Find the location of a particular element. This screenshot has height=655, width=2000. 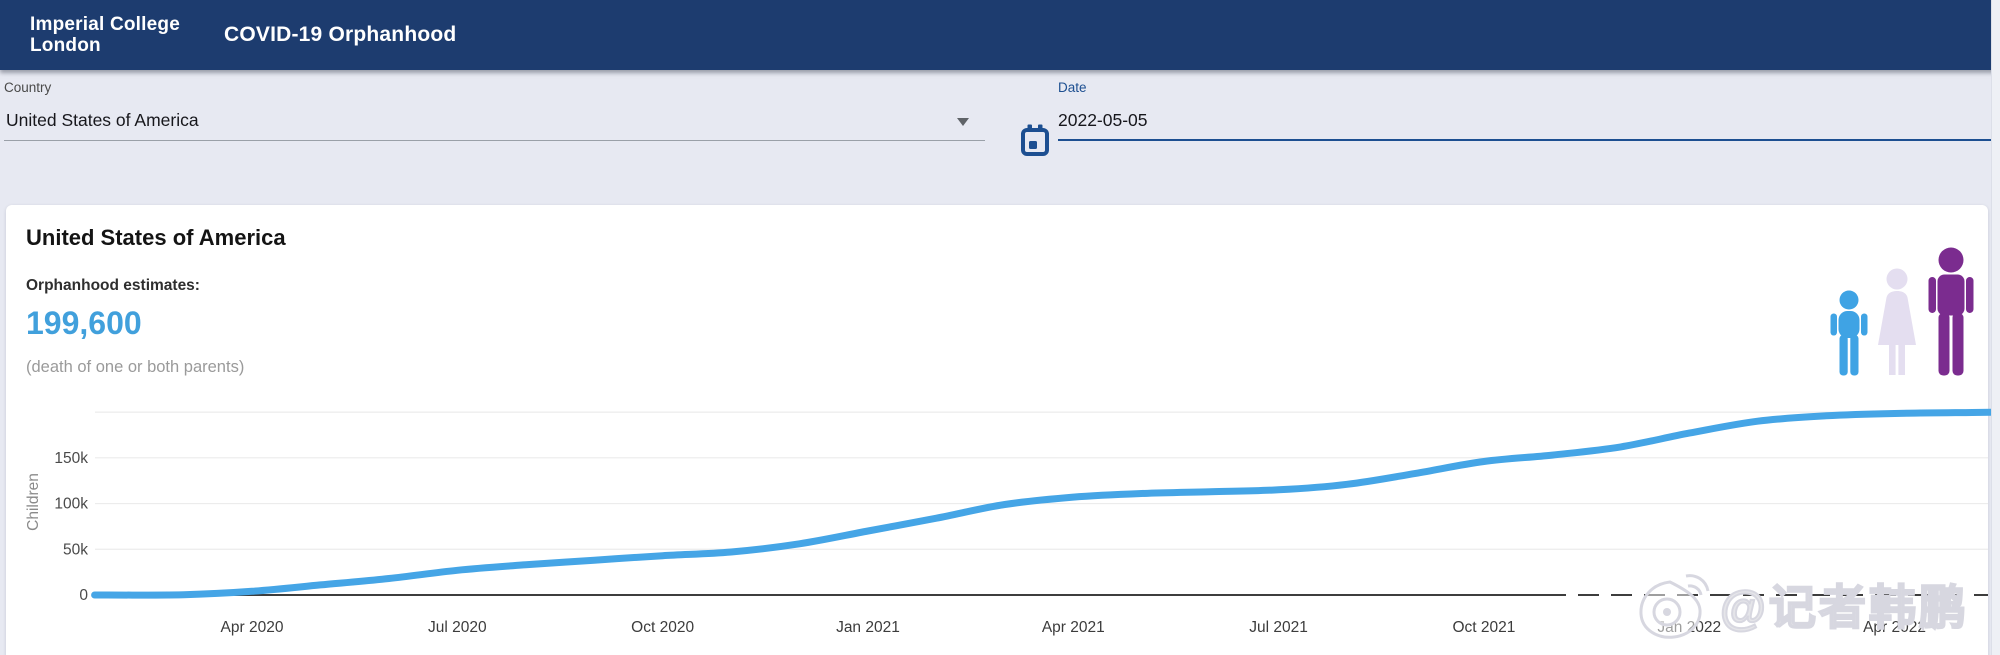

orphanhood-estimate-caption: (death of one or both parents) is located at coordinates (135, 367).